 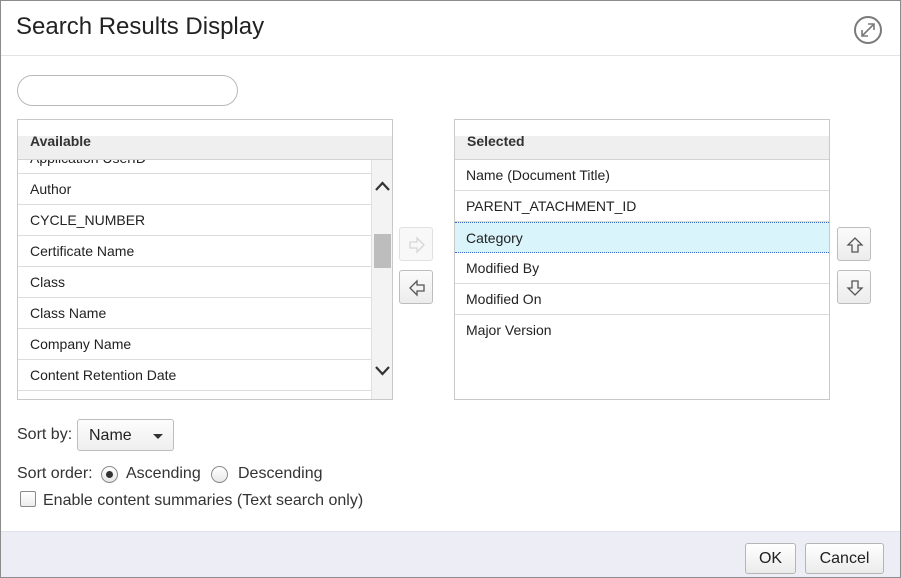 I want to click on content-summaries-checkbox, so click(x=28, y=499).